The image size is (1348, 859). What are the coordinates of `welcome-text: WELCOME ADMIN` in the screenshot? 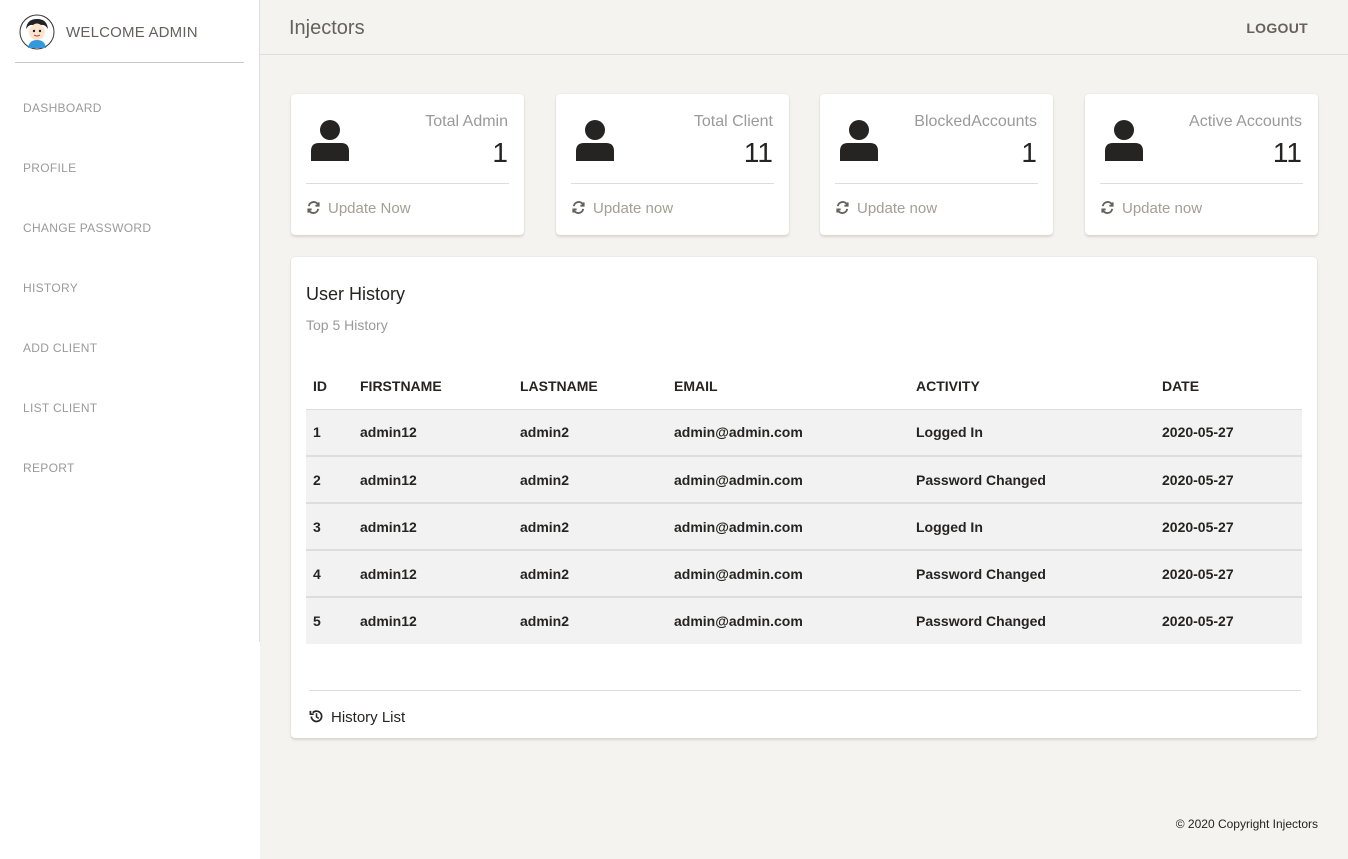 It's located at (132, 32).